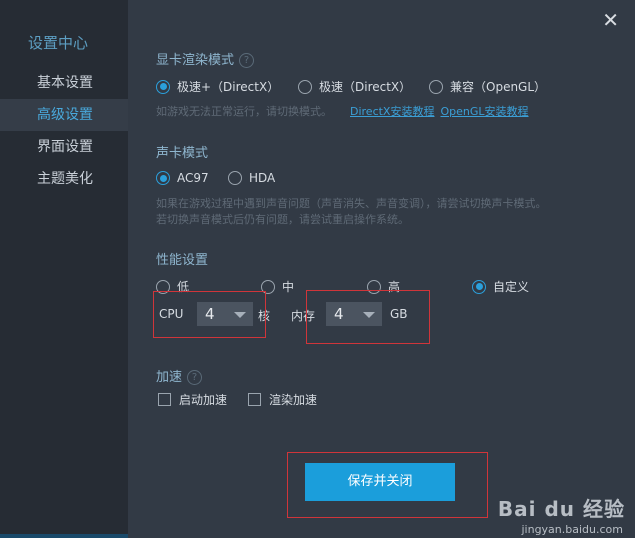 This screenshot has width=635, height=538. I want to click on audio-option-ac97: AC97, so click(182, 178).